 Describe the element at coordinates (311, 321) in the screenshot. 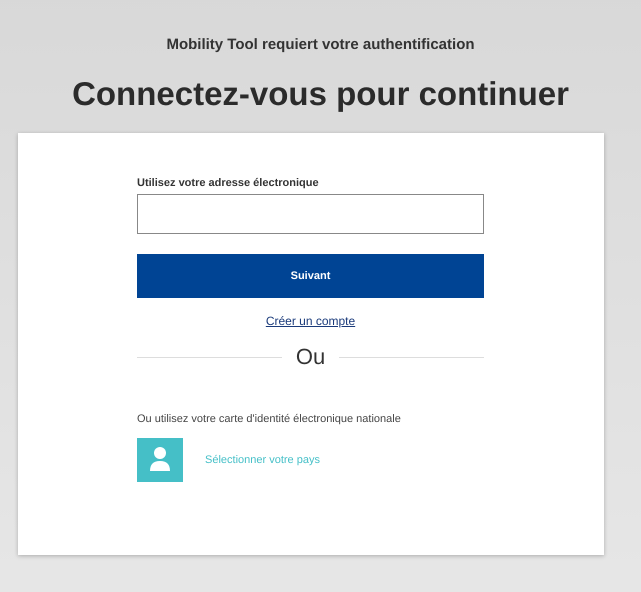

I see `create-account-link: Créer un compte` at that location.